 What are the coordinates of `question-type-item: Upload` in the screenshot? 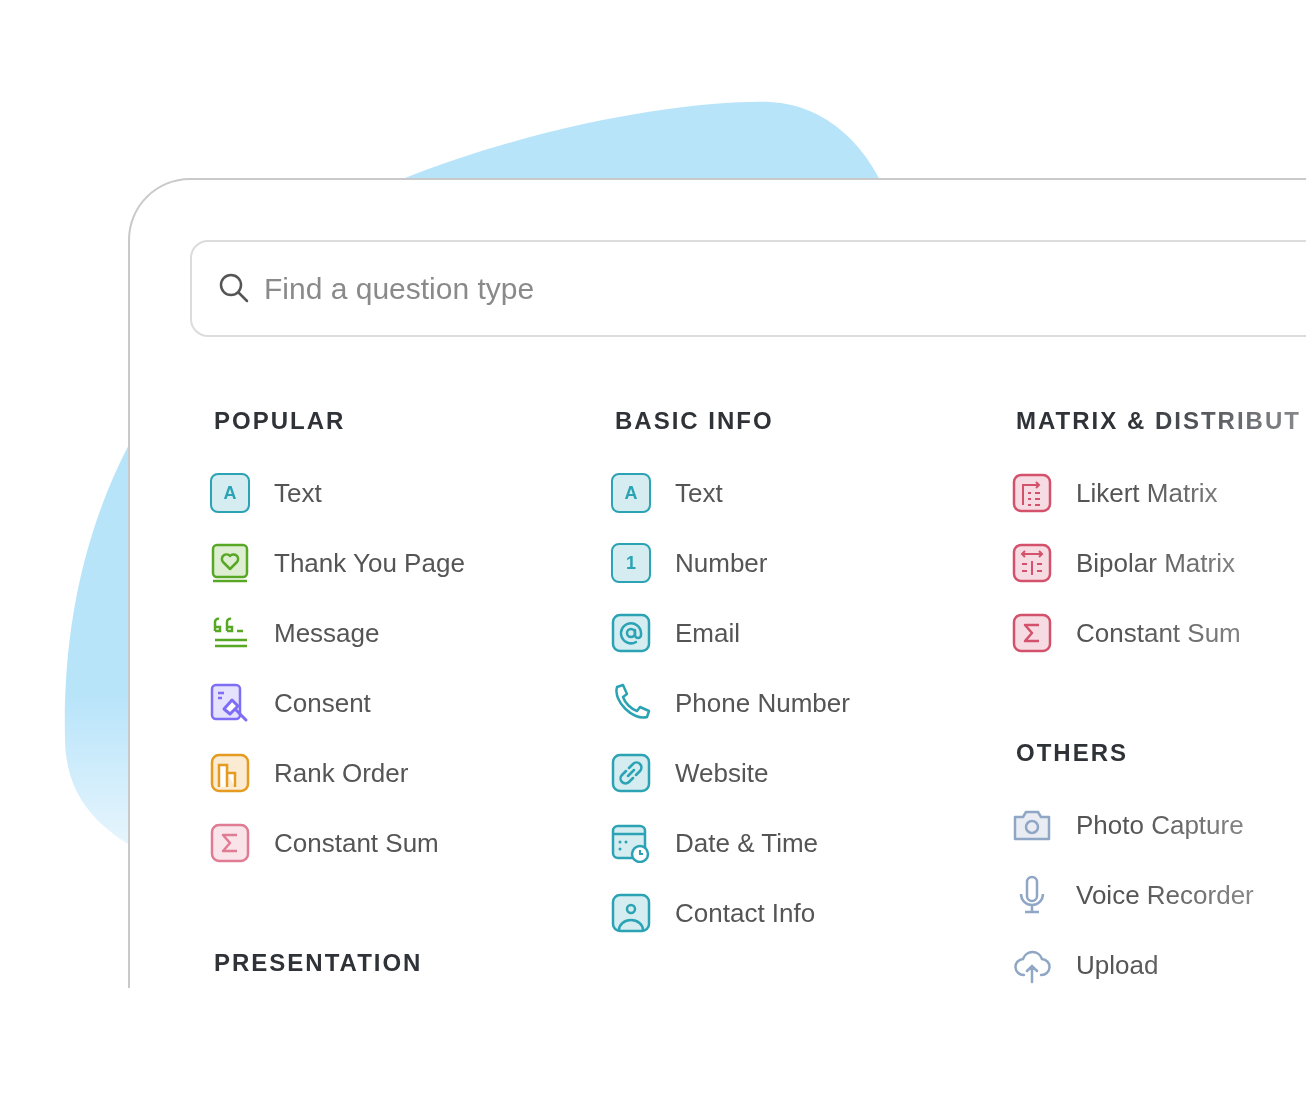 It's located at (1159, 965).